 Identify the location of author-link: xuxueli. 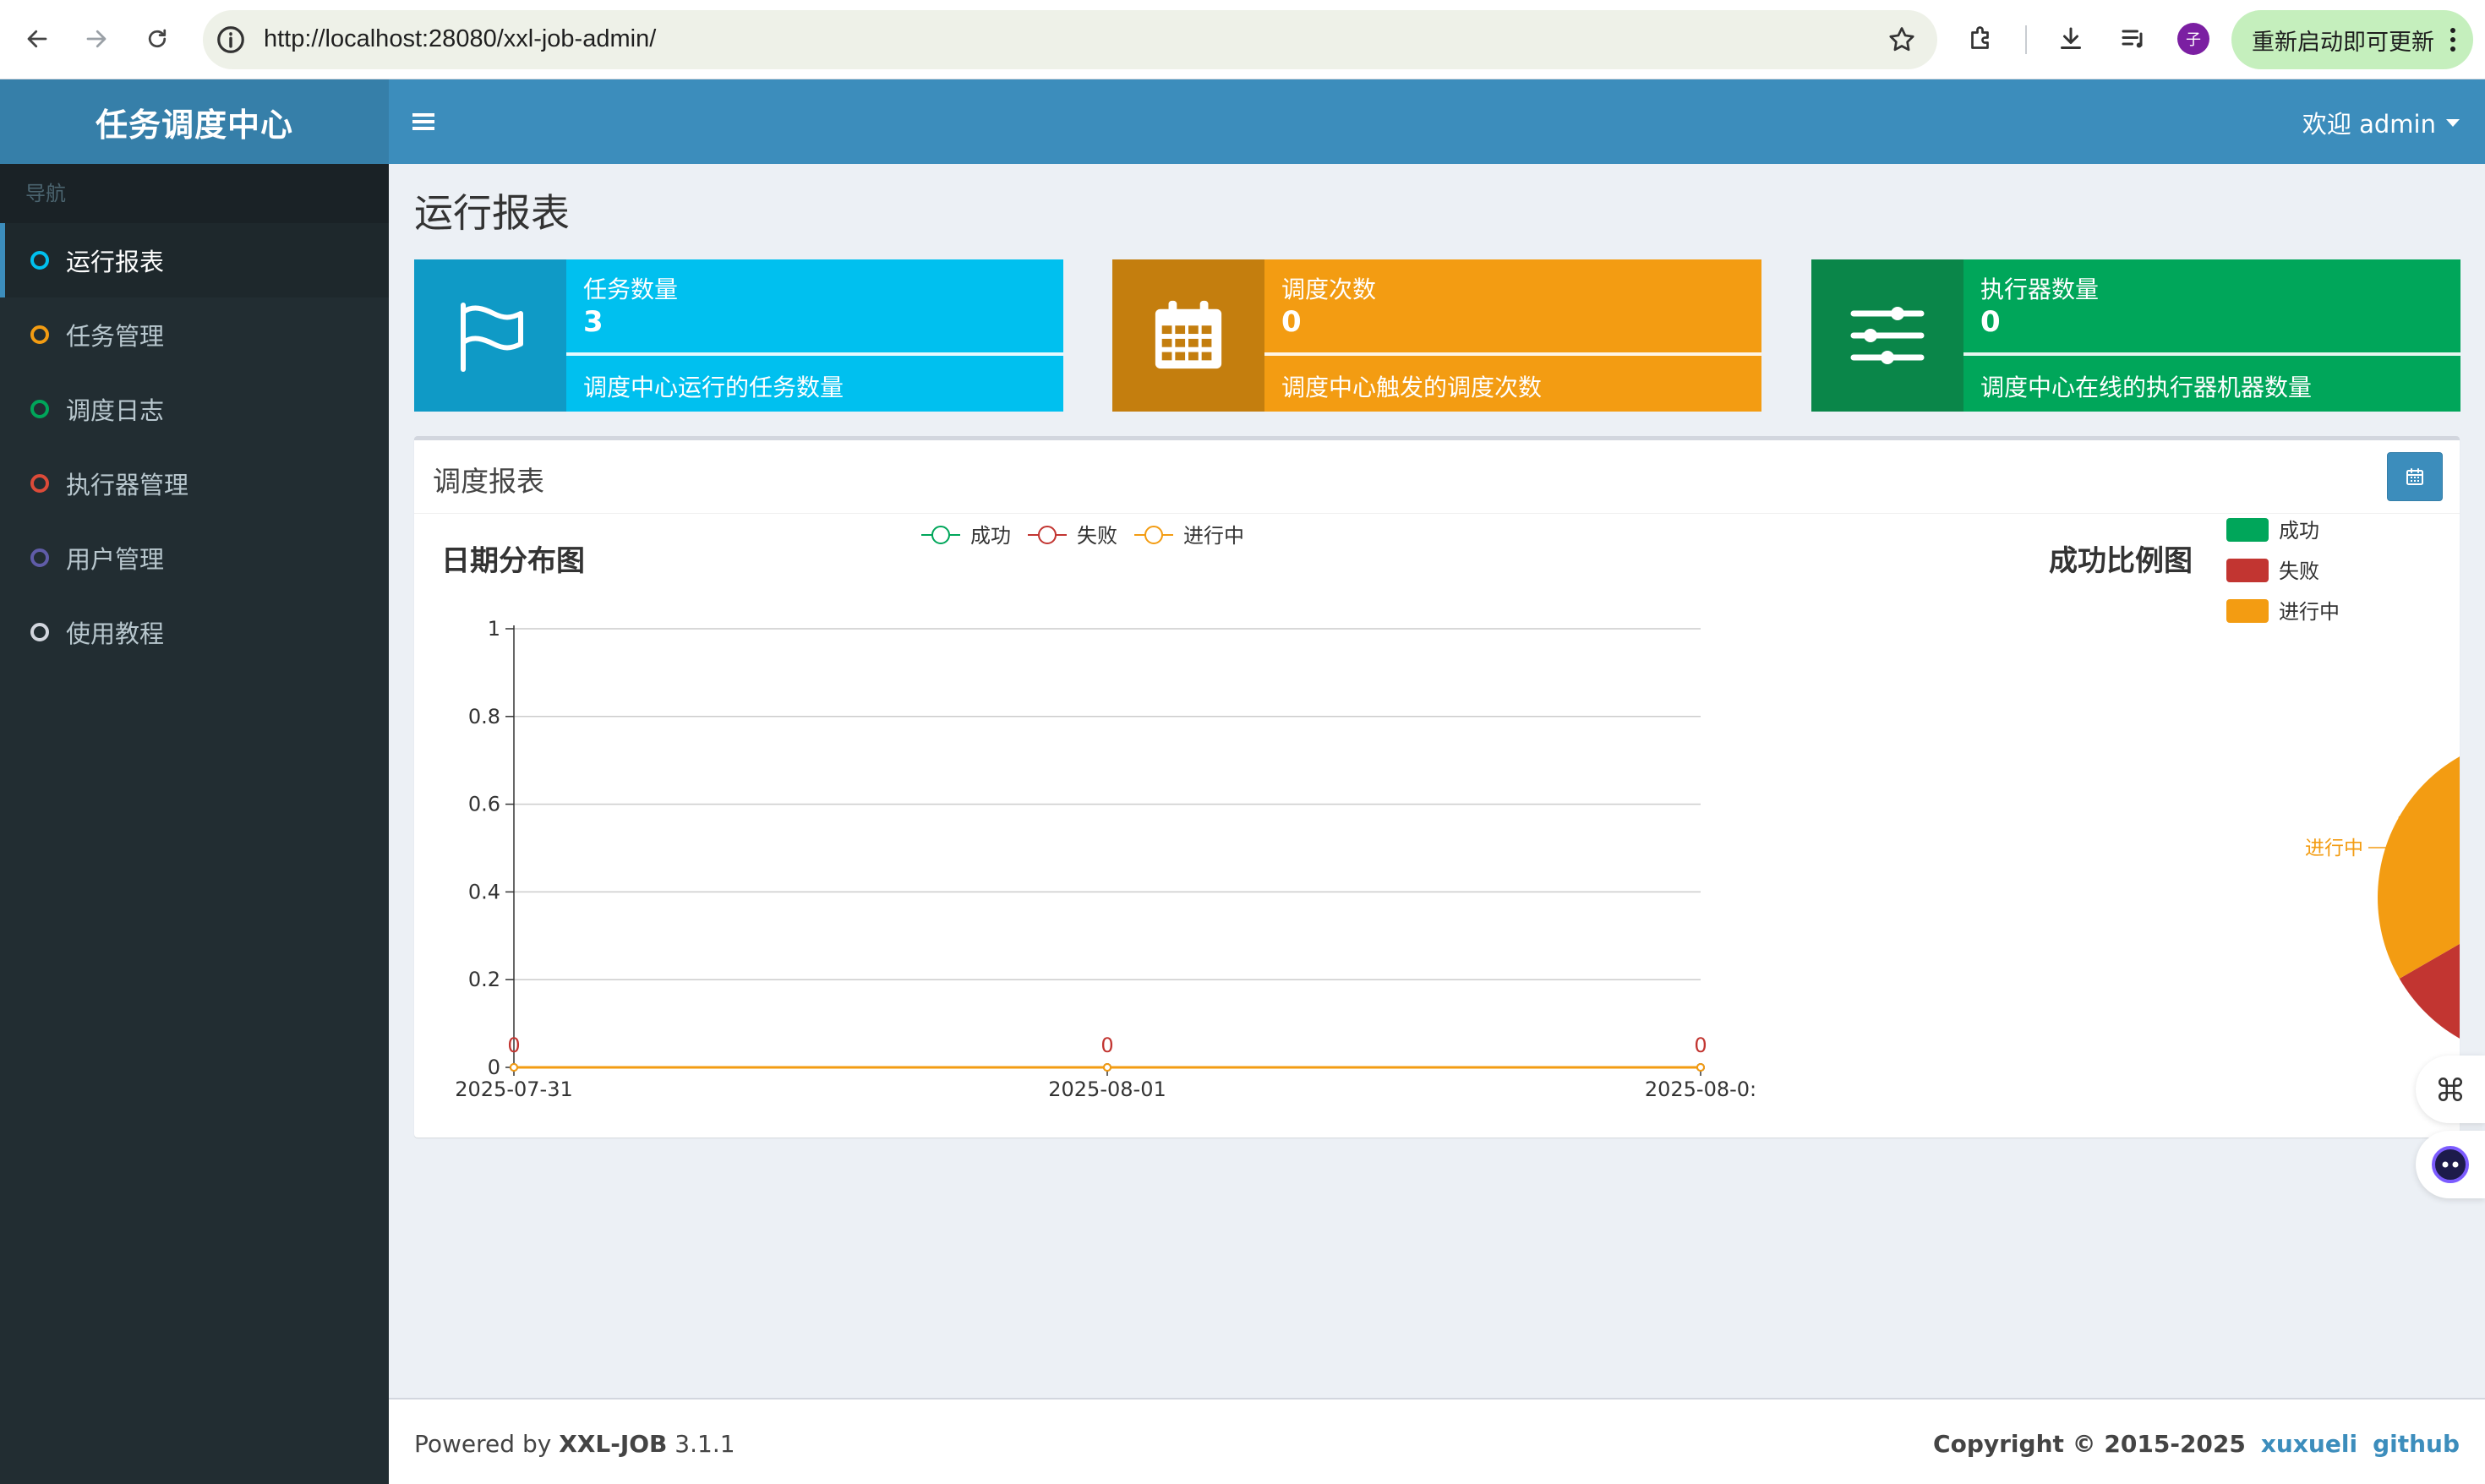
(2309, 1444).